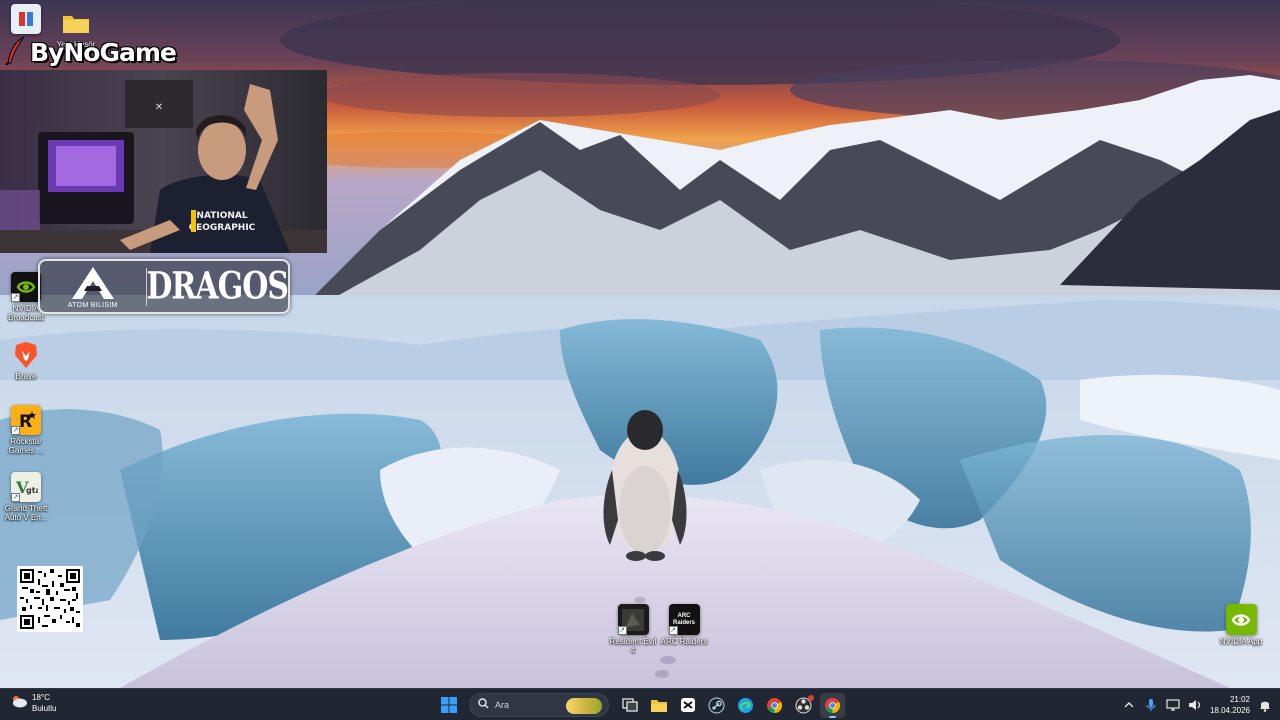  What do you see at coordinates (803, 705) in the screenshot?
I see `taskbar-obs` at bounding box center [803, 705].